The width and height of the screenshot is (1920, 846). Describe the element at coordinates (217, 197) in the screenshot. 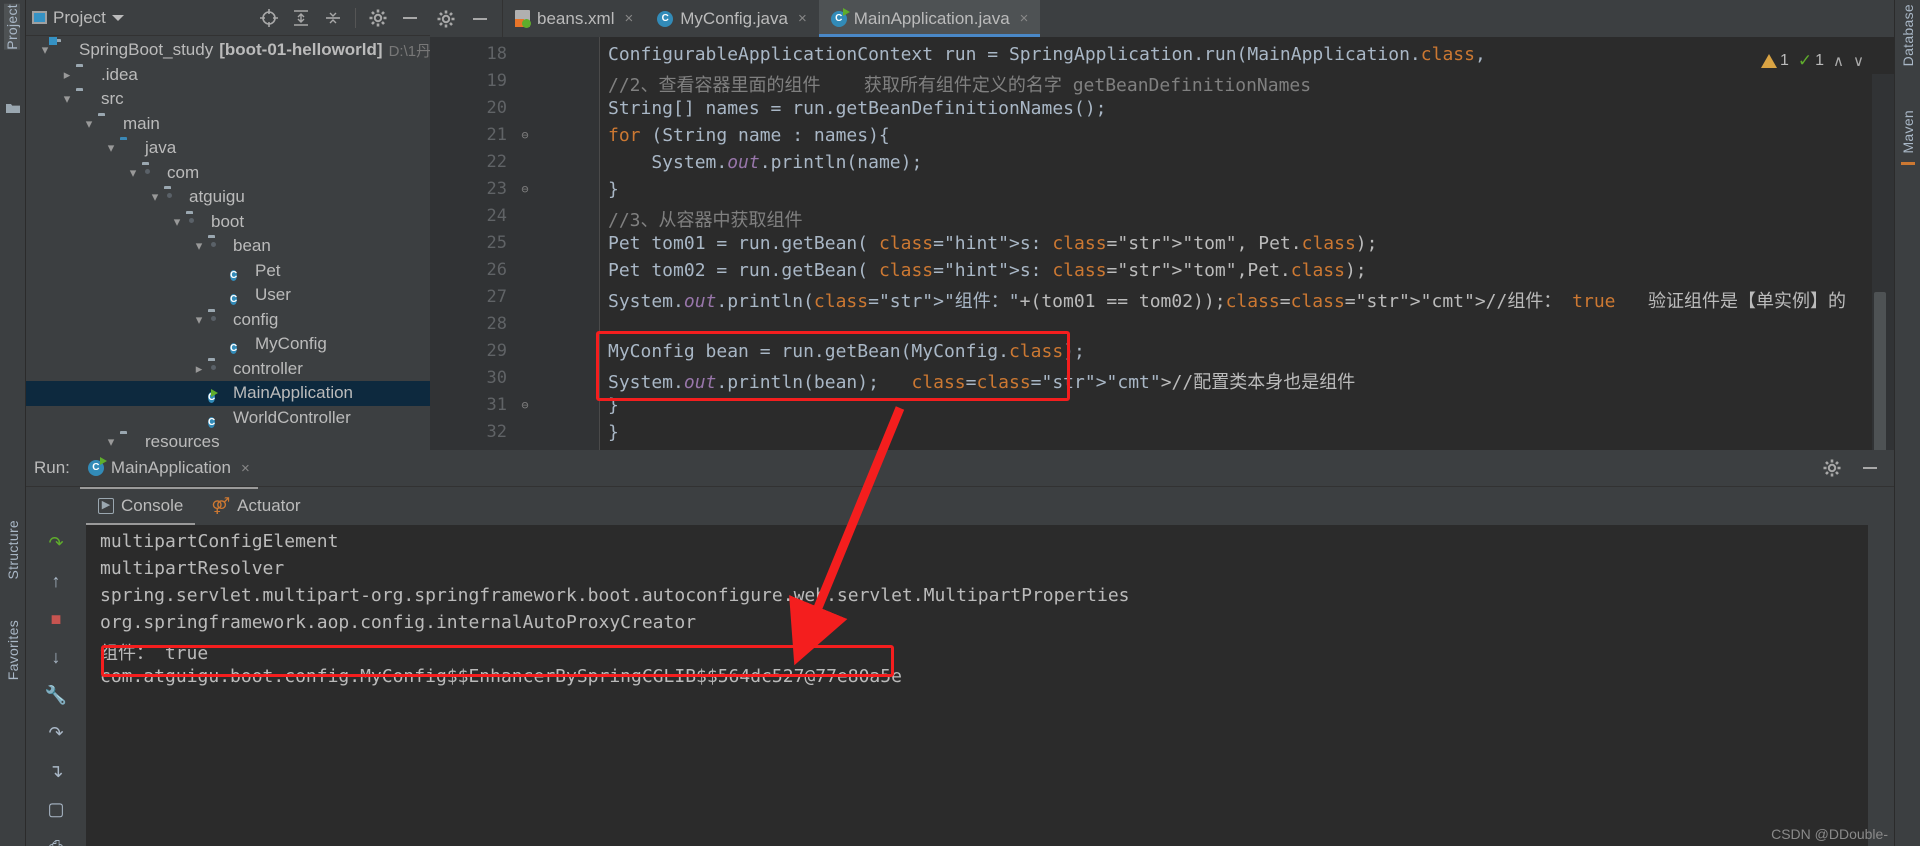

I see `tree-item-label: atguigu` at that location.